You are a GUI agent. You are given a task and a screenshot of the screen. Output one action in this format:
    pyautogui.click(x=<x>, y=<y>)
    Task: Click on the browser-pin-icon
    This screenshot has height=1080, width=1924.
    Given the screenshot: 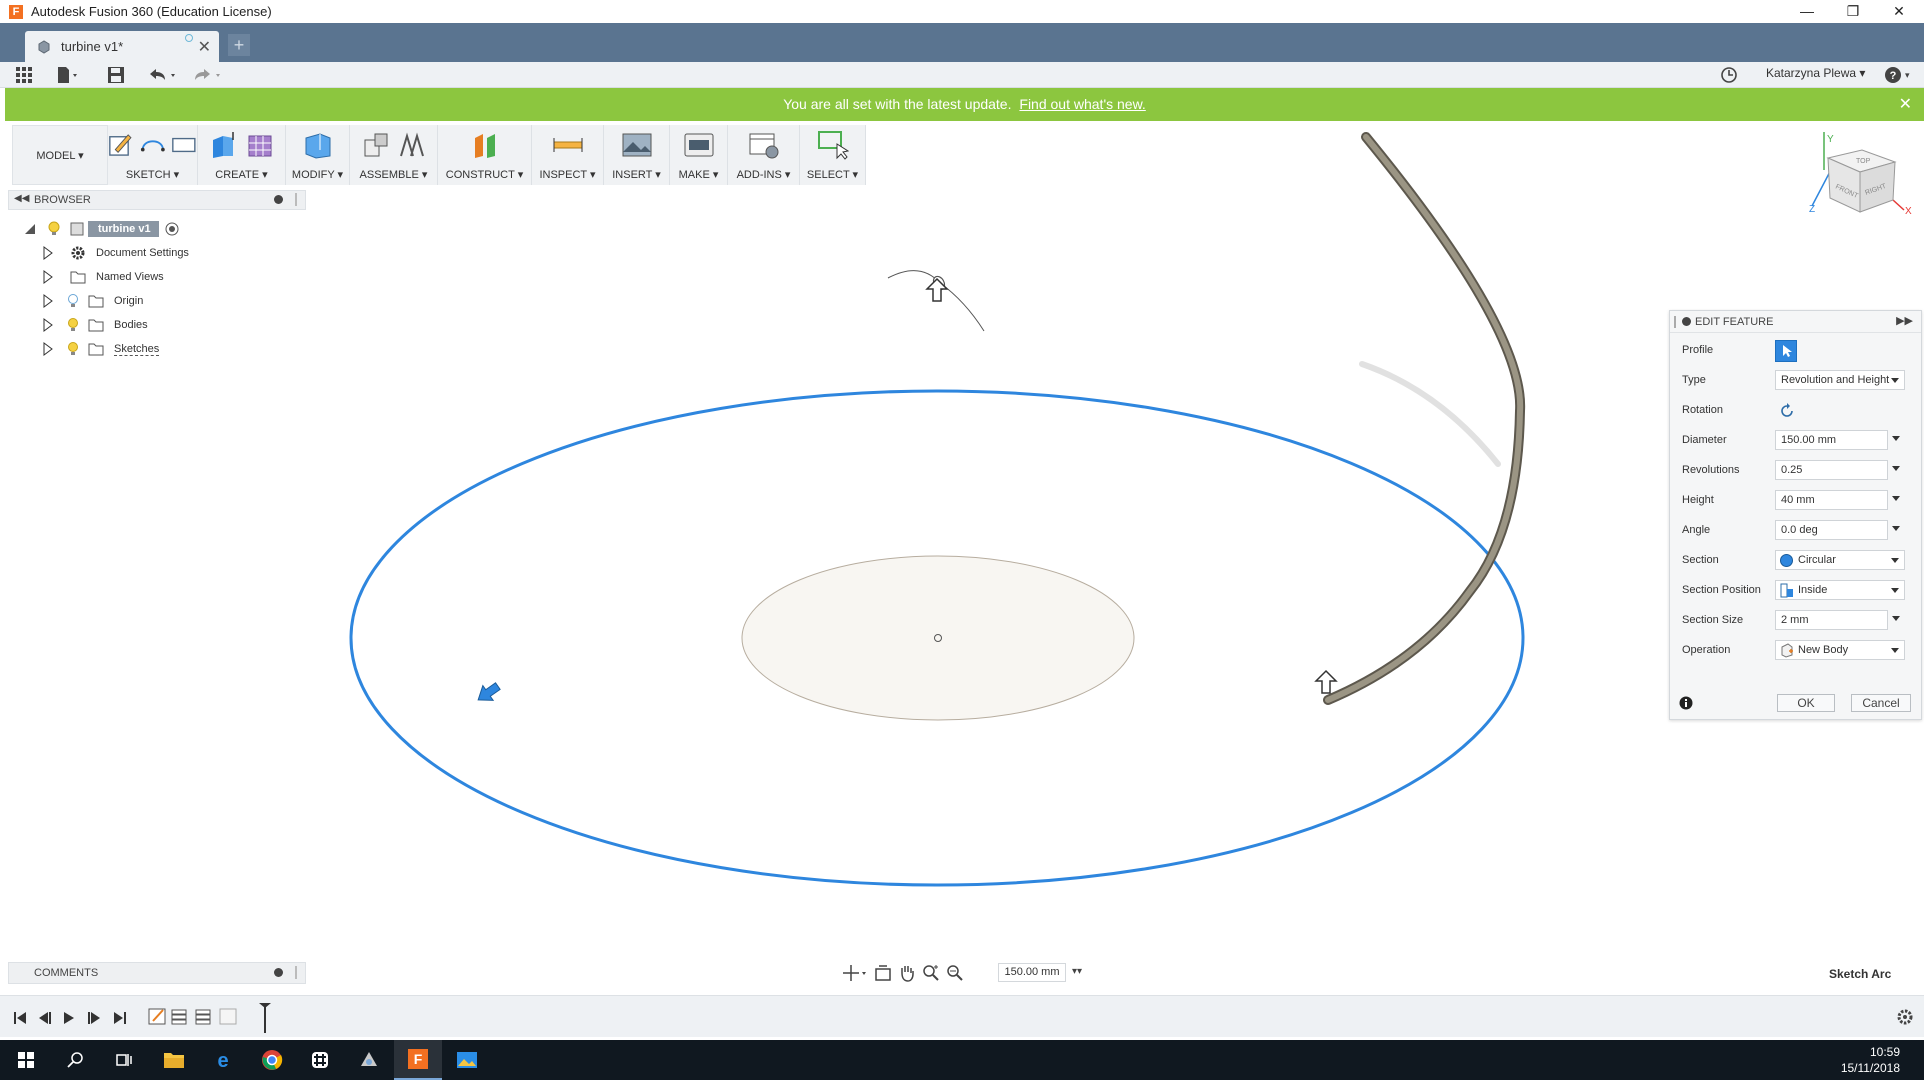 What is the action you would take?
    pyautogui.click(x=296, y=199)
    